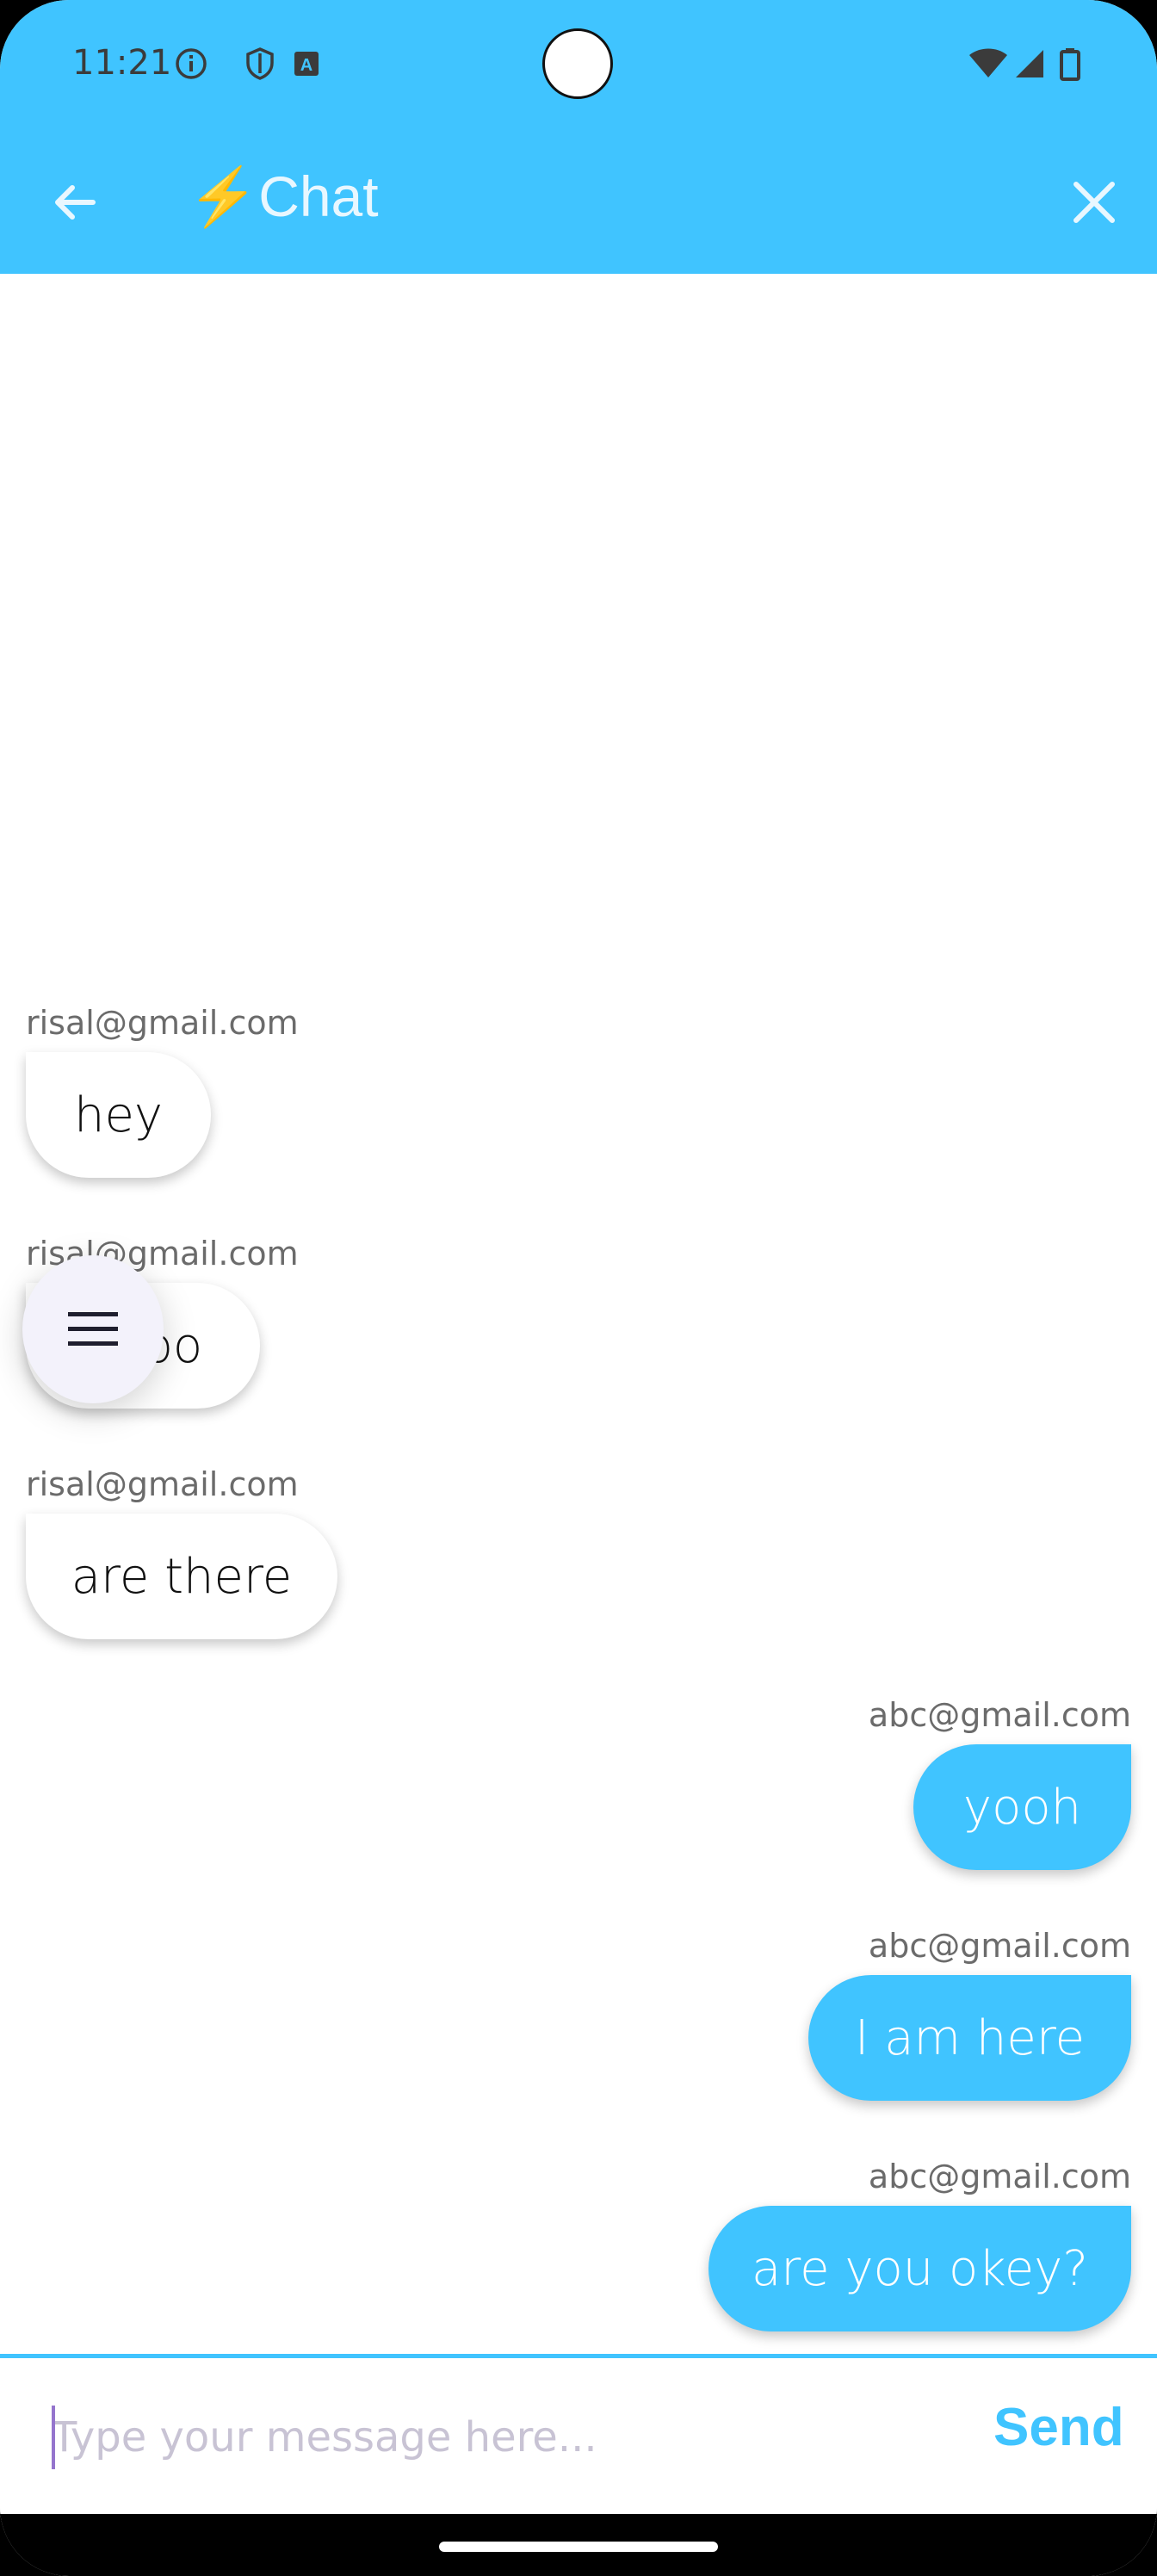 Image resolution: width=1157 pixels, height=2576 pixels. What do you see at coordinates (122, 63) in the screenshot?
I see `status-time: 11:21` at bounding box center [122, 63].